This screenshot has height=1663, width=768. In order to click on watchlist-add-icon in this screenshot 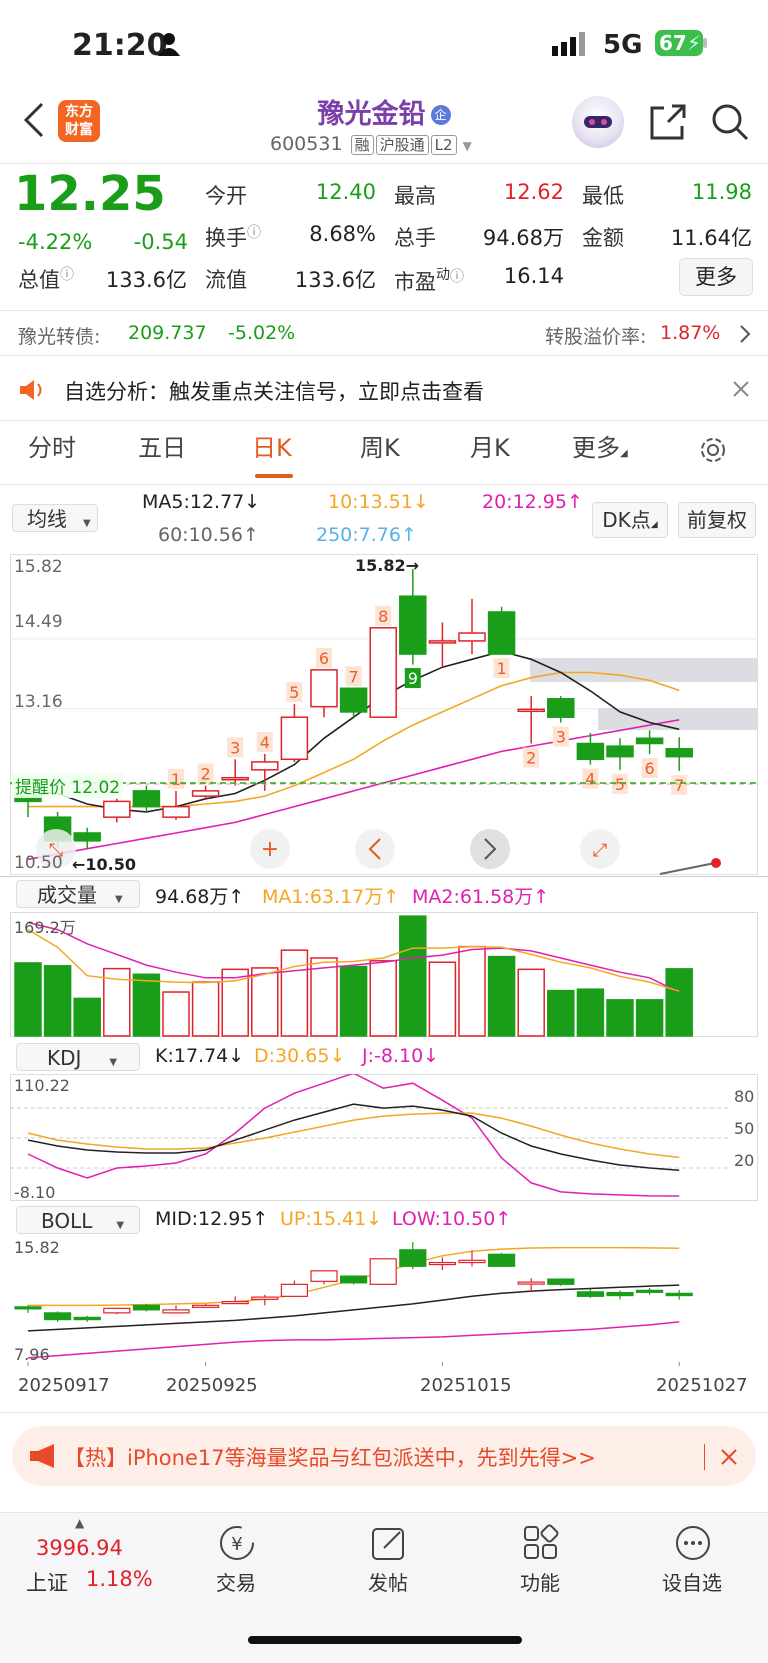, I will do `click(693, 1545)`.